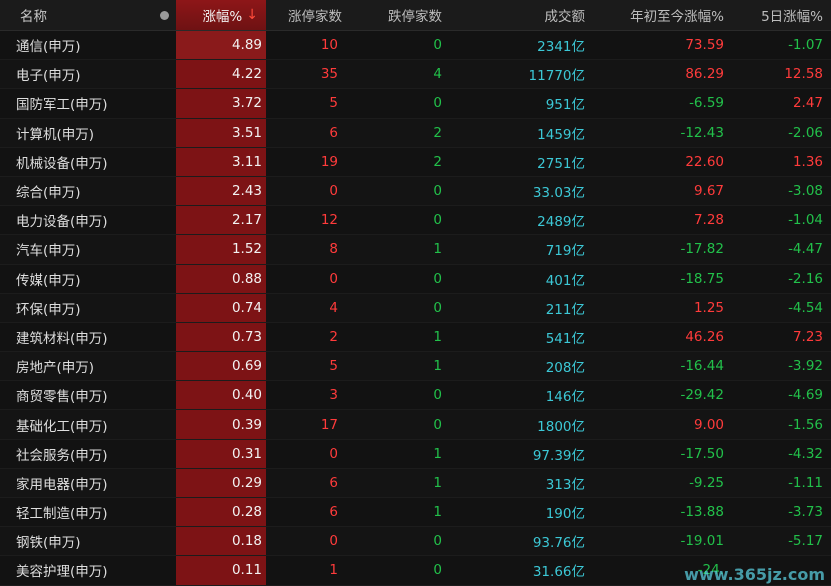  I want to click on five-day-change: -4.54, so click(805, 307).